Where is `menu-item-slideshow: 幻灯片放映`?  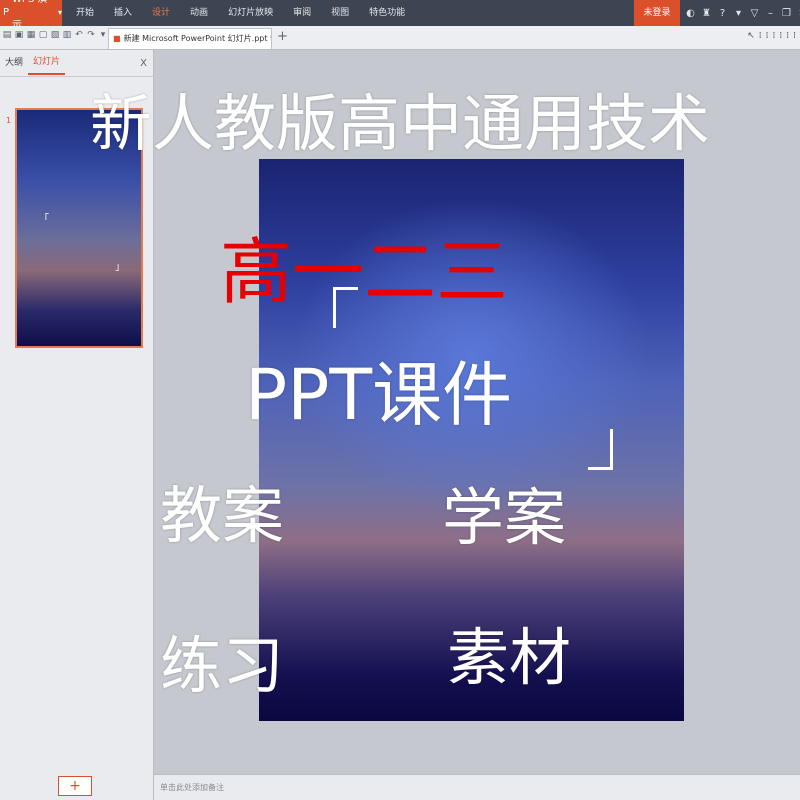
menu-item-slideshow: 幻灯片放映 is located at coordinates (250, 13).